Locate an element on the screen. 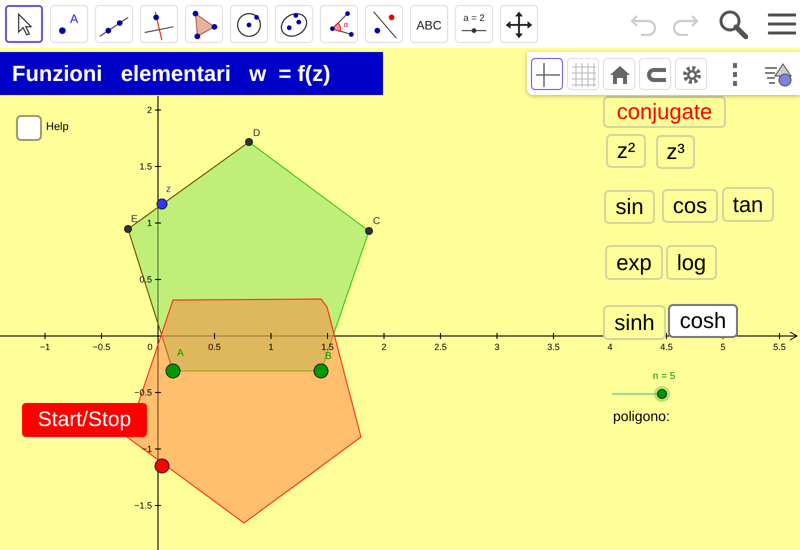 Image resolution: width=800 pixels, height=550 pixels. tool-label: ABC is located at coordinates (429, 25).